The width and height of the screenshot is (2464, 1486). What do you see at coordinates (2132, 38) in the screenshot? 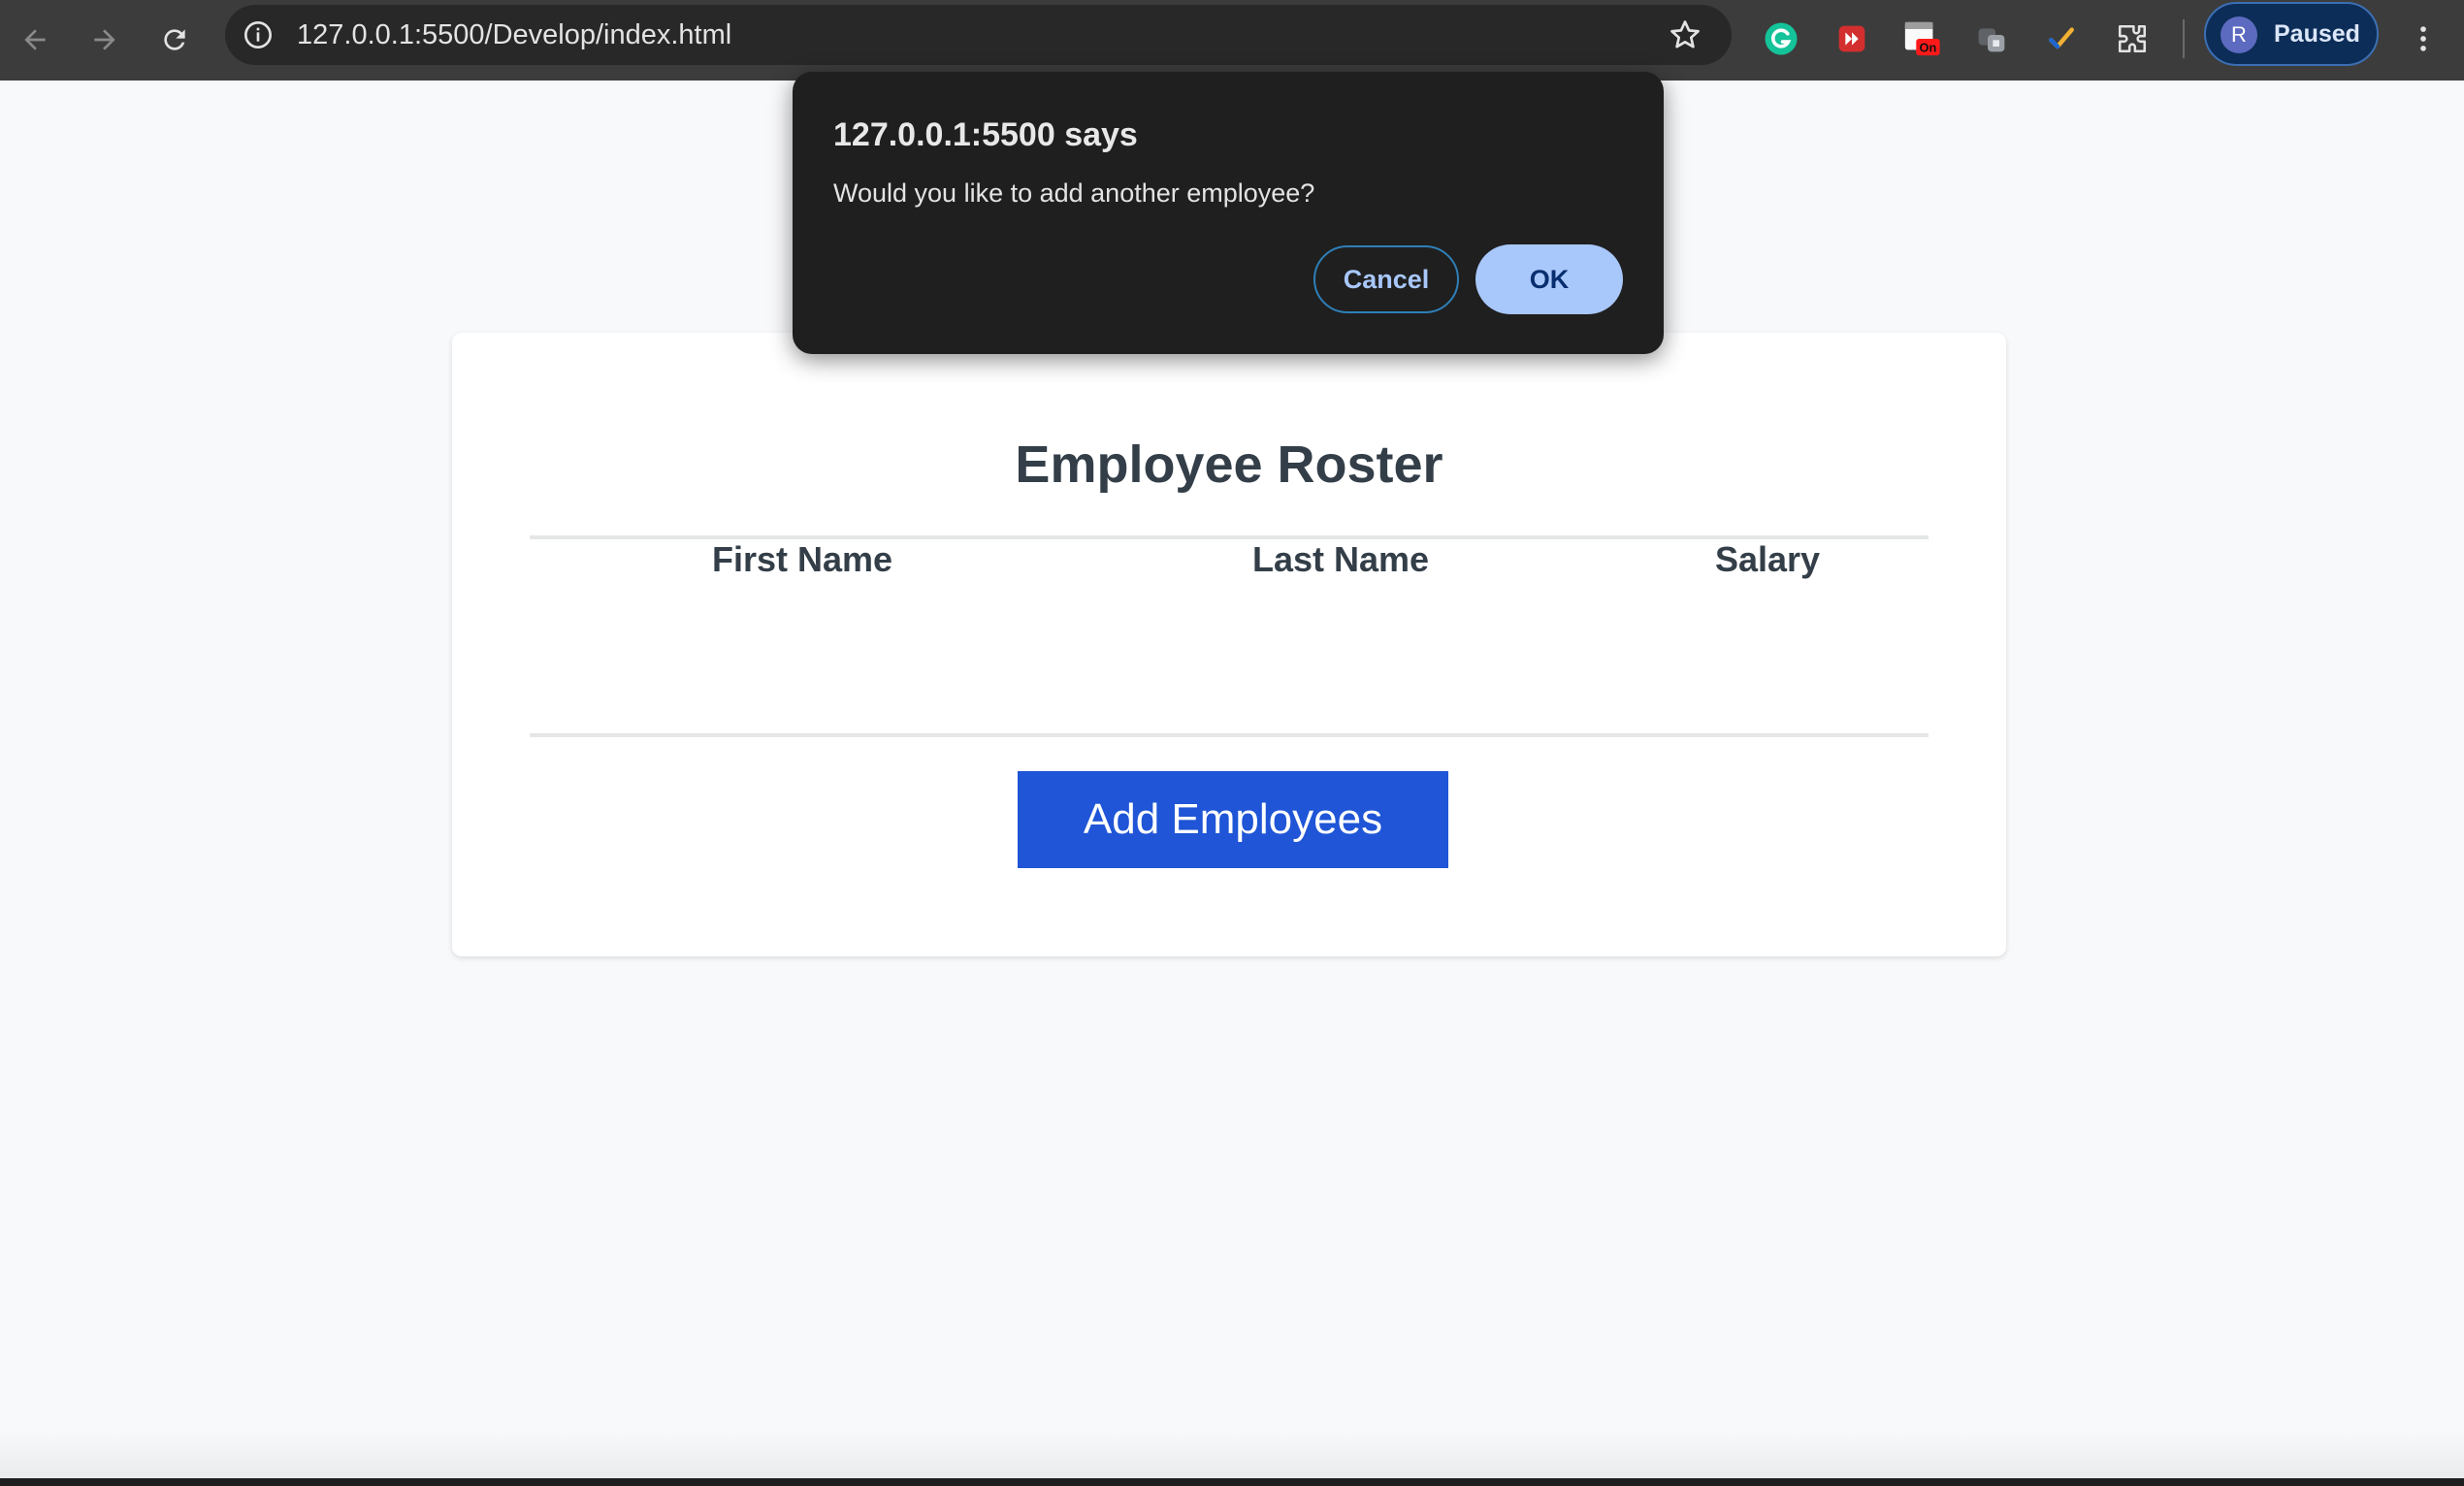
I see `extensions-puzzle-icon` at bounding box center [2132, 38].